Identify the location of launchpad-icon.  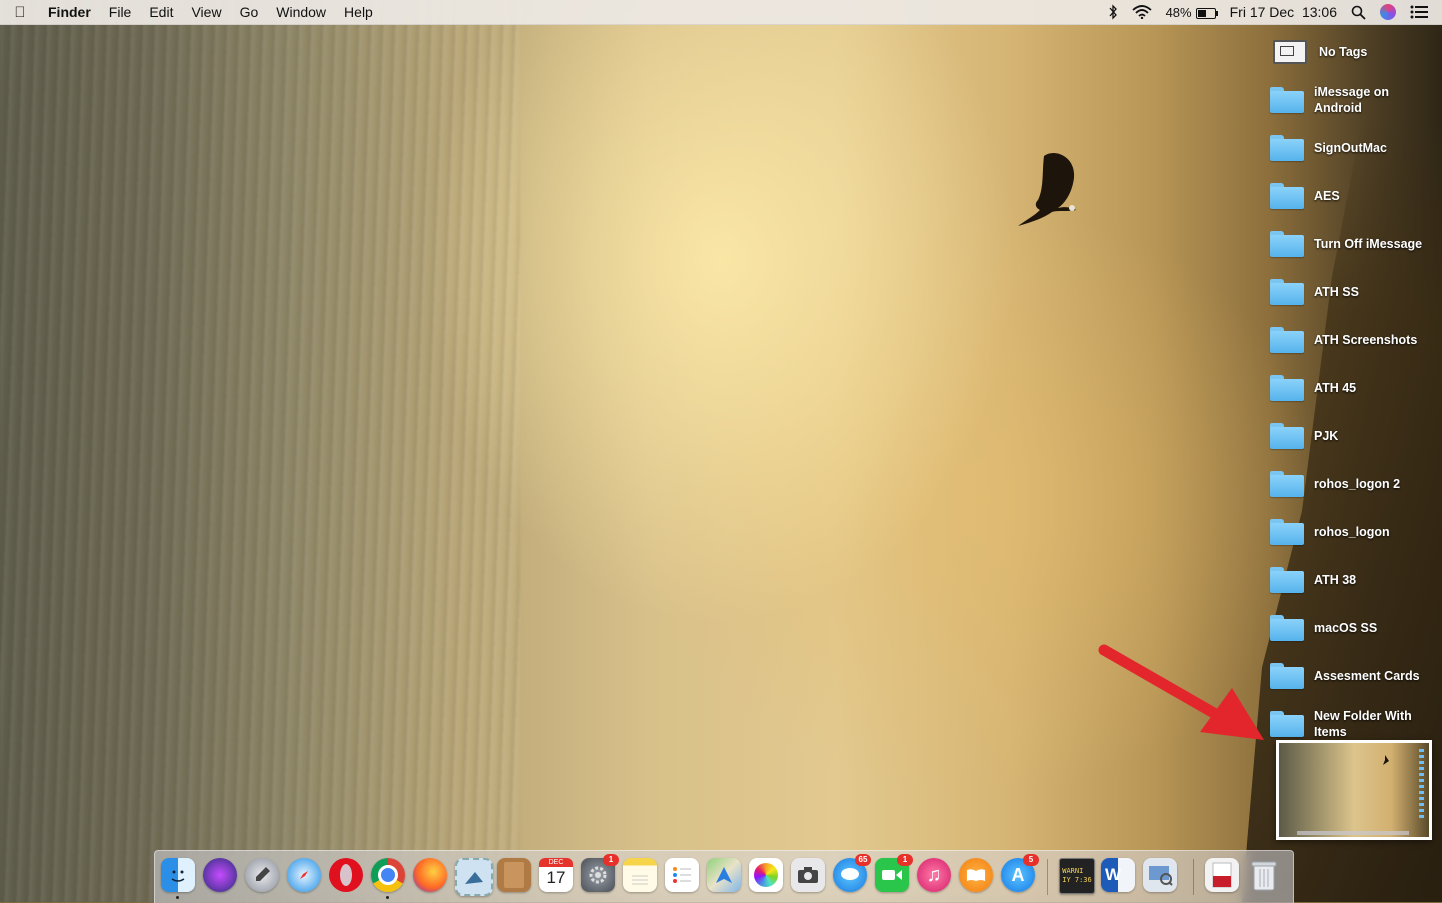
(262, 875).